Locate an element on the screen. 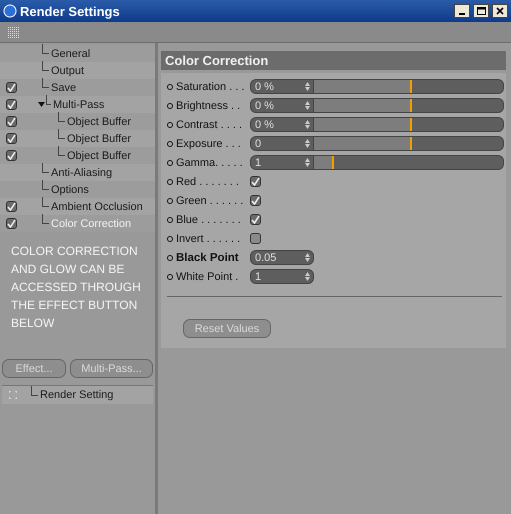  close-icon is located at coordinates (500, 11).